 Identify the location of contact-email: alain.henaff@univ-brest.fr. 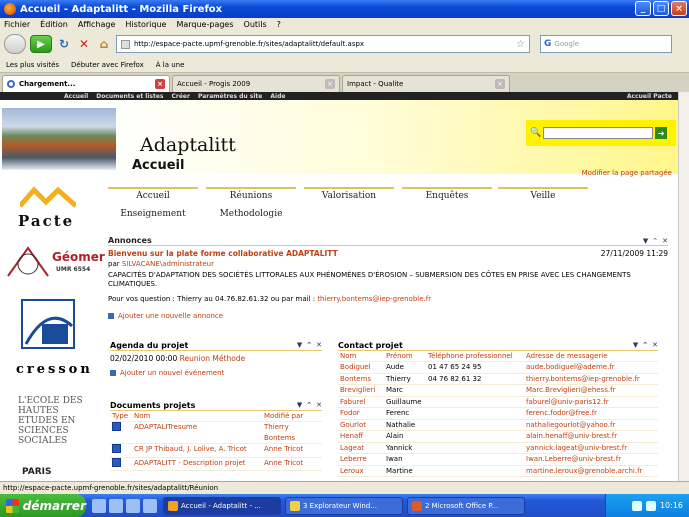
(591, 436).